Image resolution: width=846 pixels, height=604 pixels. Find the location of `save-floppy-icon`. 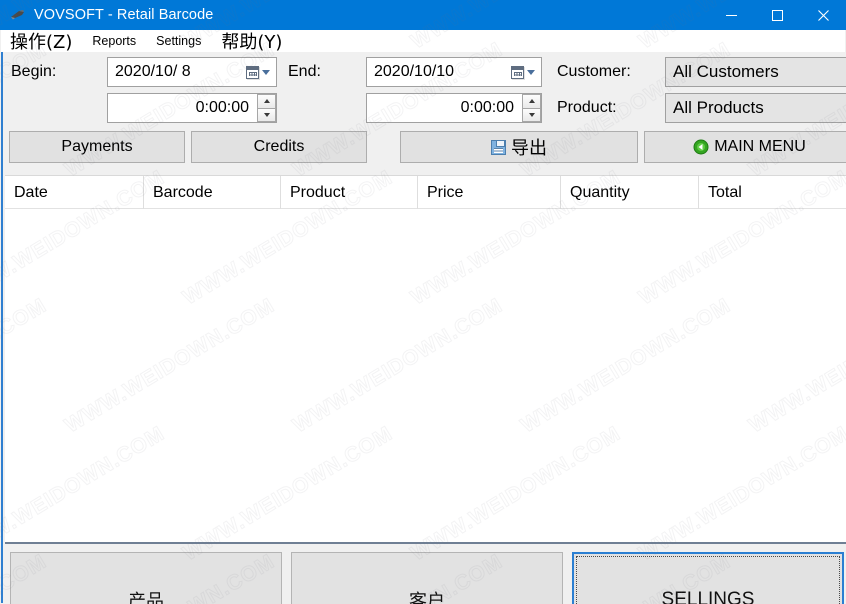

save-floppy-icon is located at coordinates (498, 147).